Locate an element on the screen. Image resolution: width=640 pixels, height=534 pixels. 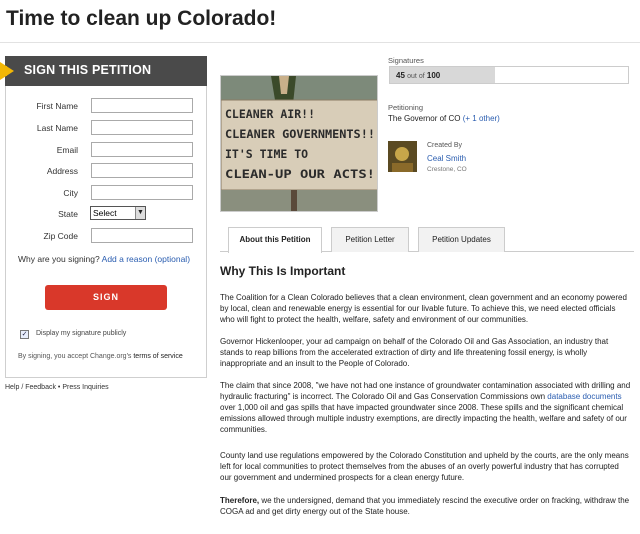
zip-input is located at coordinates (142, 235).